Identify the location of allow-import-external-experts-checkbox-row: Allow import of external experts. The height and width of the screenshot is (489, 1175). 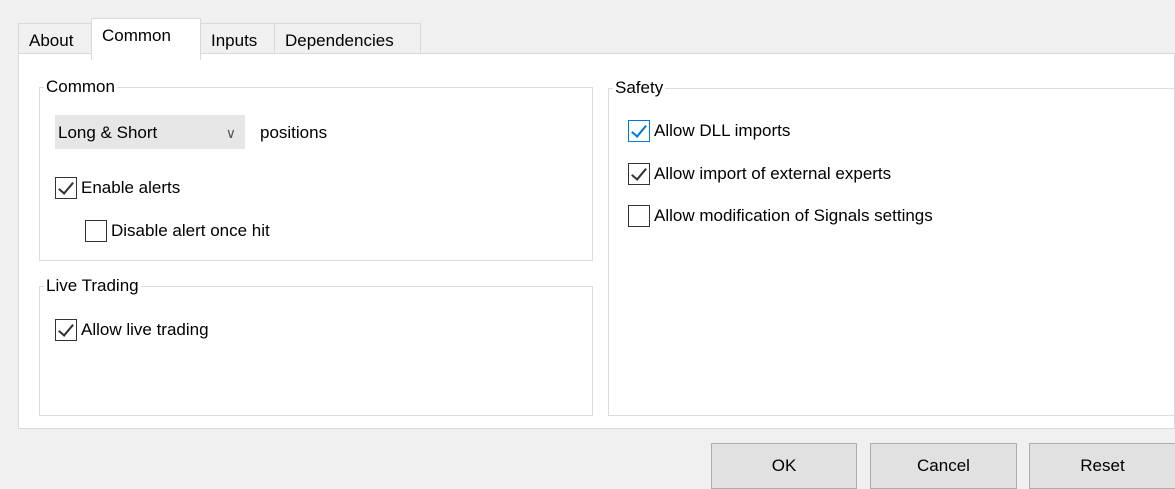
(759, 174).